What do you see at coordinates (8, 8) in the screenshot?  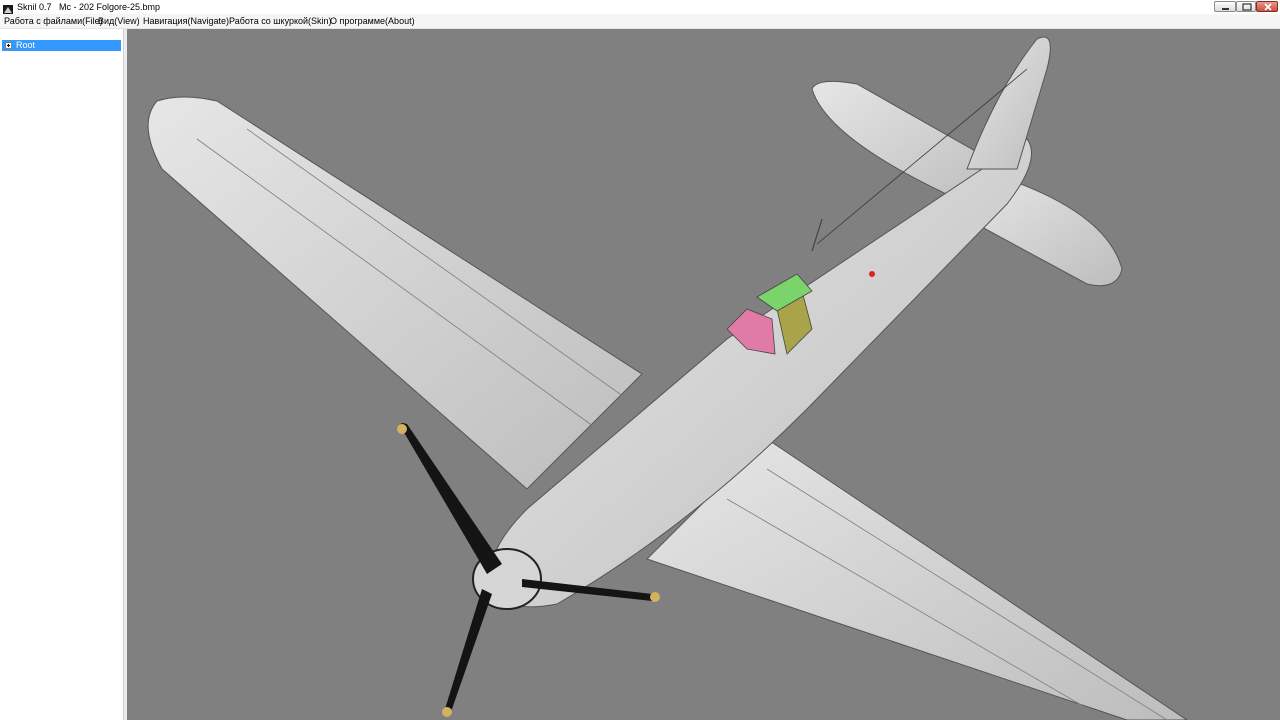 I see `app-icon` at bounding box center [8, 8].